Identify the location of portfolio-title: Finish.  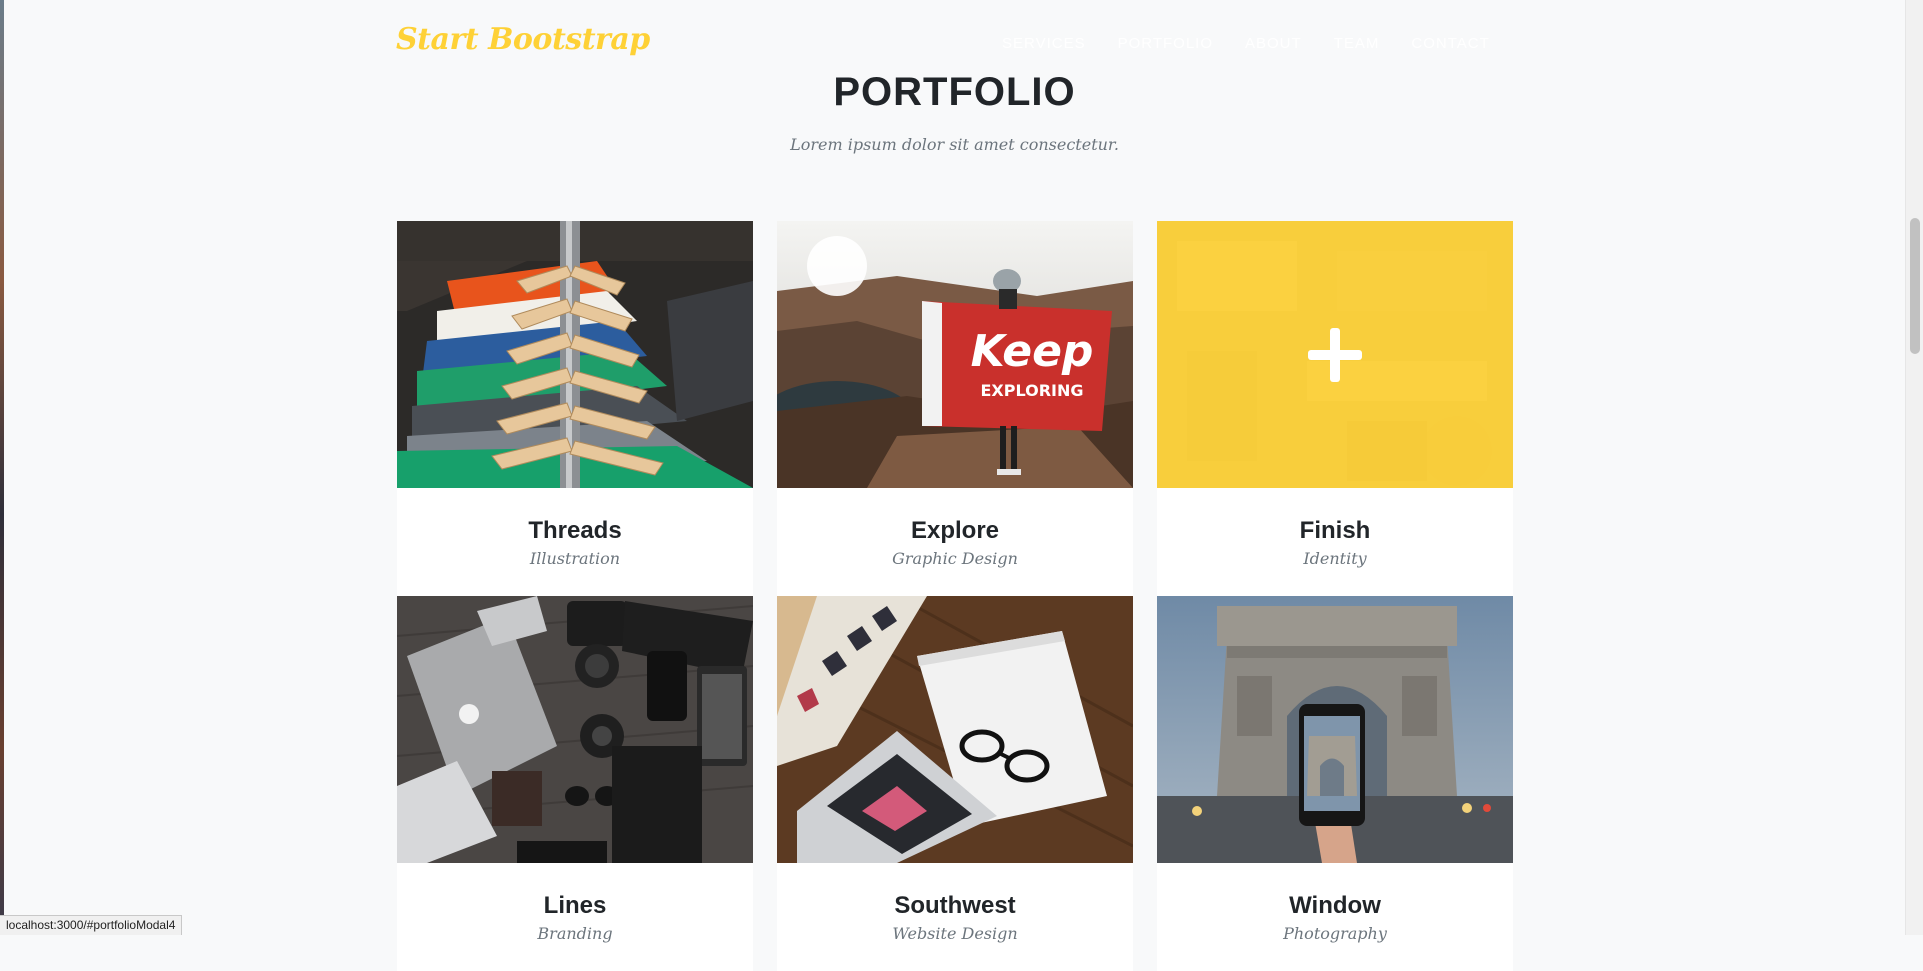
(1335, 516).